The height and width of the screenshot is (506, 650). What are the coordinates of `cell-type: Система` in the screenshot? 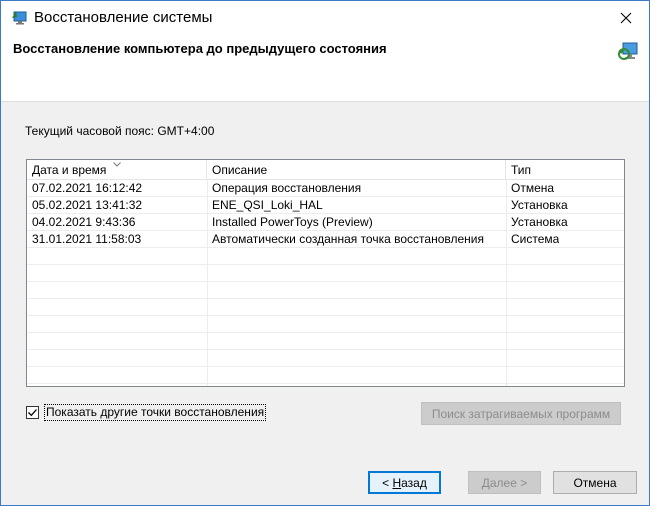 It's located at (535, 239).